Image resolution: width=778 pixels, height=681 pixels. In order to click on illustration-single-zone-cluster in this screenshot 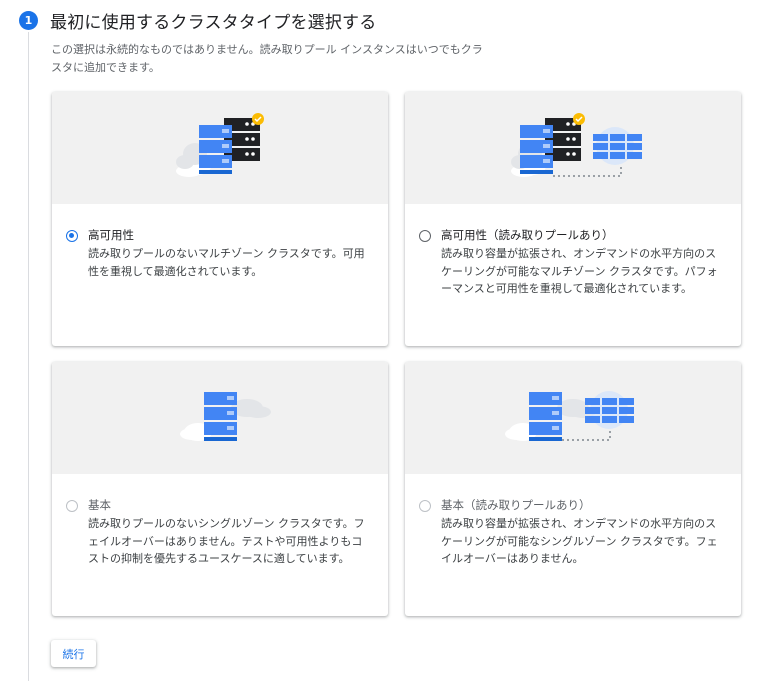, I will do `click(220, 418)`.